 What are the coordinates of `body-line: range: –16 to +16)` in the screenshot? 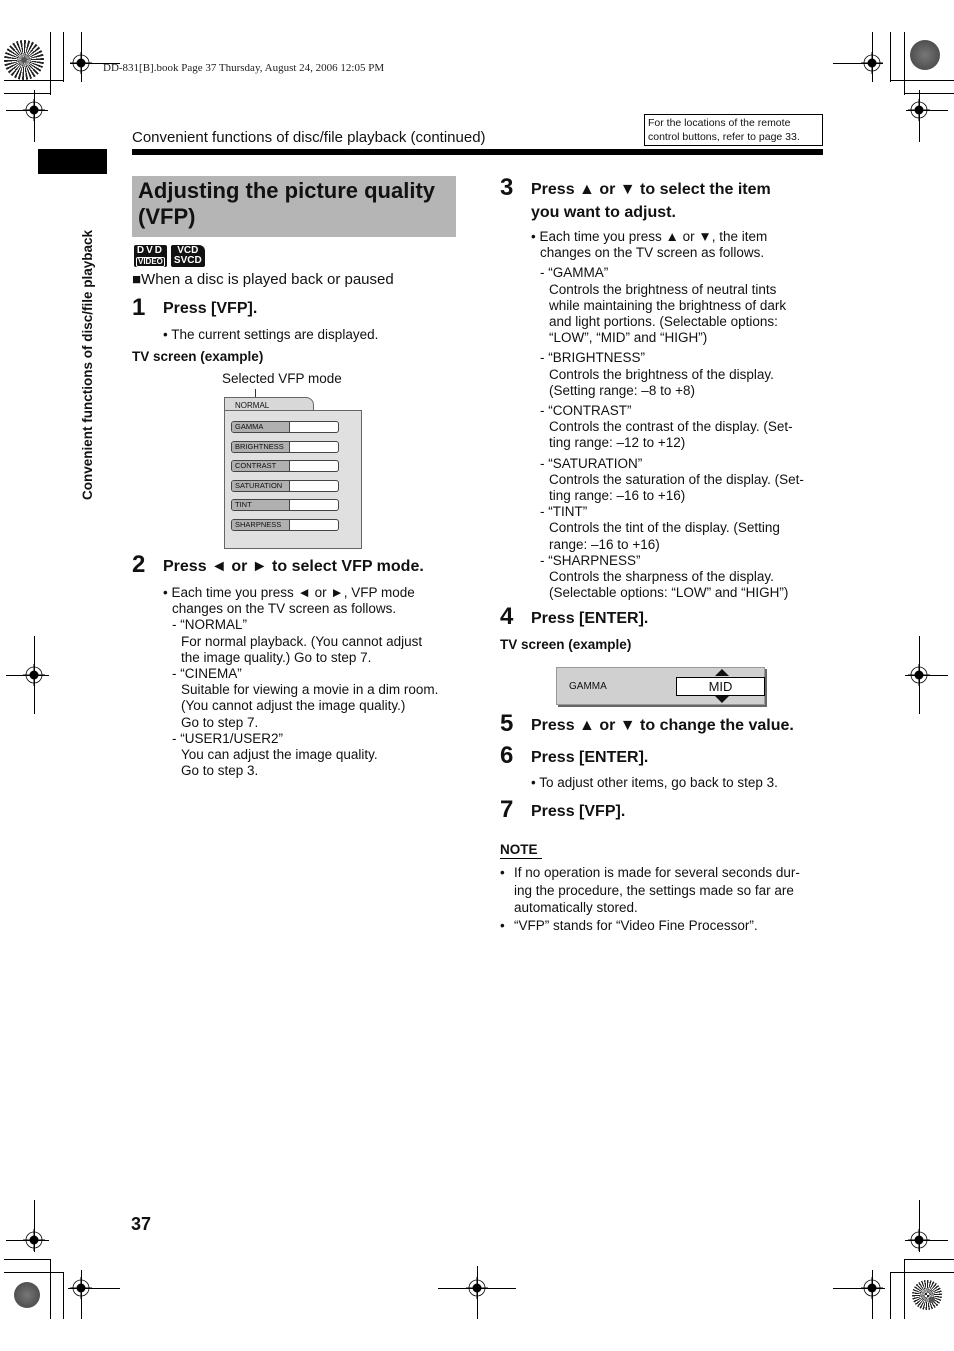 It's located at (604, 544).